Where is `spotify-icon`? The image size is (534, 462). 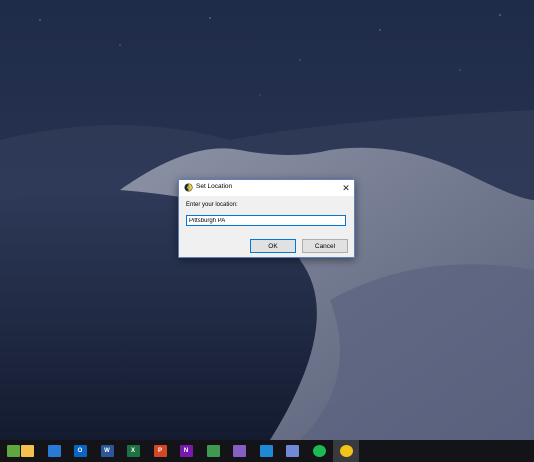 spotify-icon is located at coordinates (319, 451).